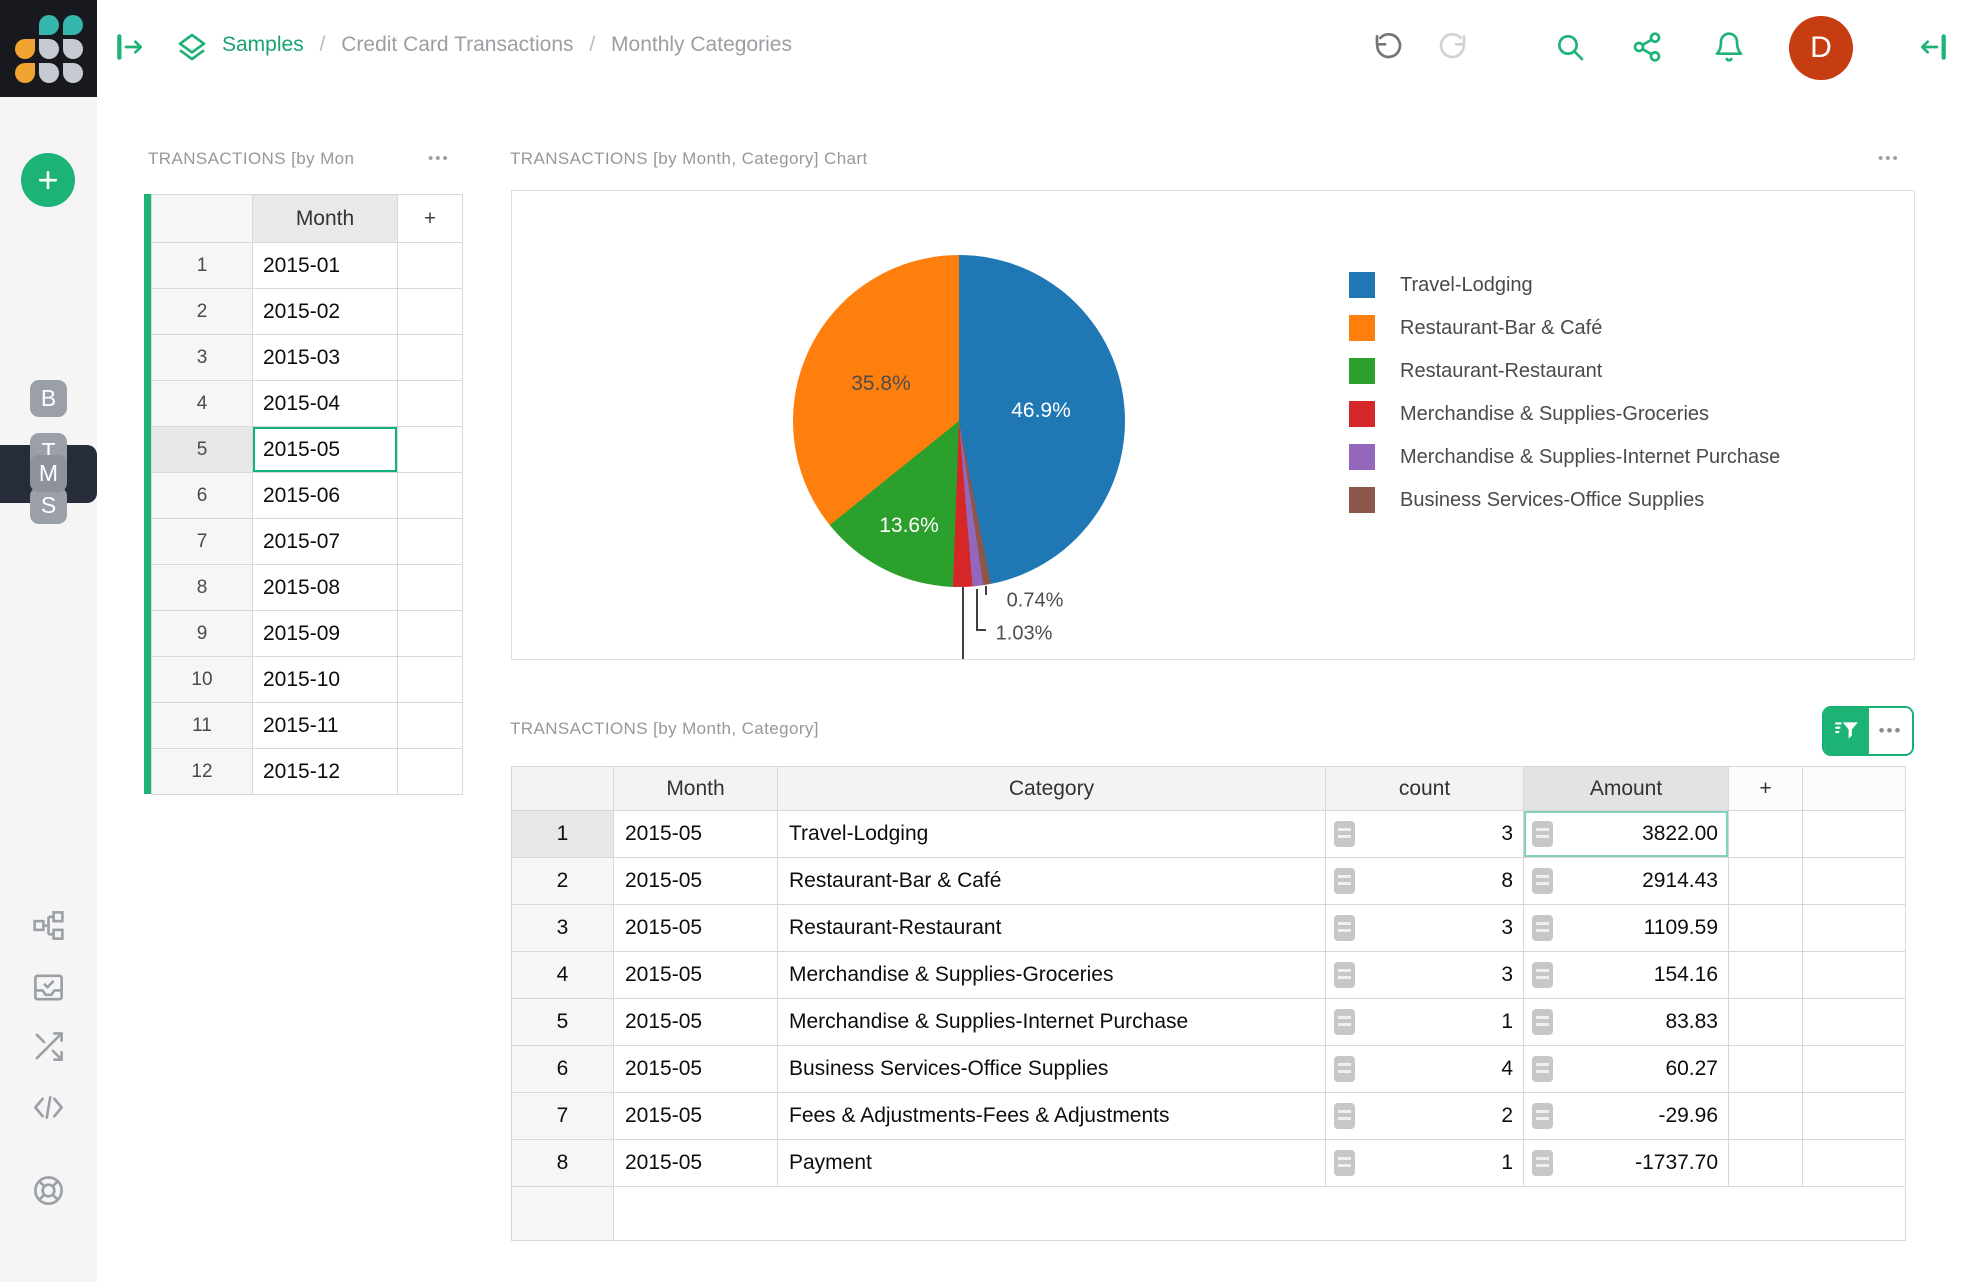 The width and height of the screenshot is (1964, 1282). What do you see at coordinates (1051, 1163) in the screenshot?
I see `category-cell: Payment` at bounding box center [1051, 1163].